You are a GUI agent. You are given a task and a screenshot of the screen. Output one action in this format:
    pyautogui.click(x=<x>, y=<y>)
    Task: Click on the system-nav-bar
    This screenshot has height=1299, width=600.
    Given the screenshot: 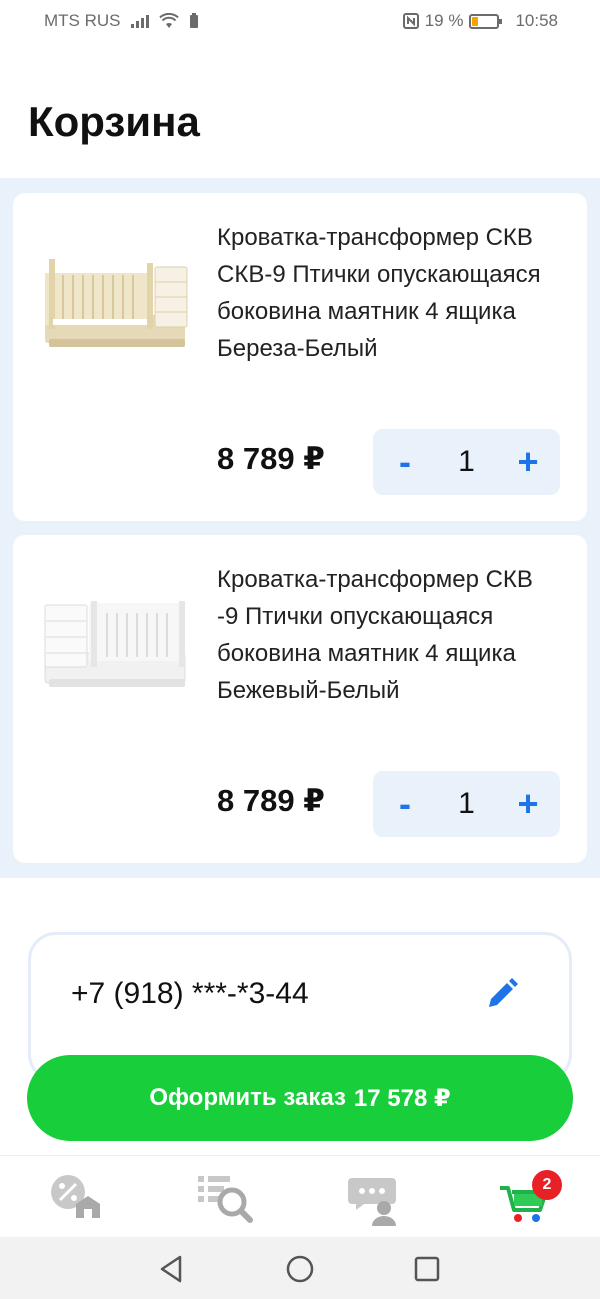 What is the action you would take?
    pyautogui.click(x=300, y=1268)
    